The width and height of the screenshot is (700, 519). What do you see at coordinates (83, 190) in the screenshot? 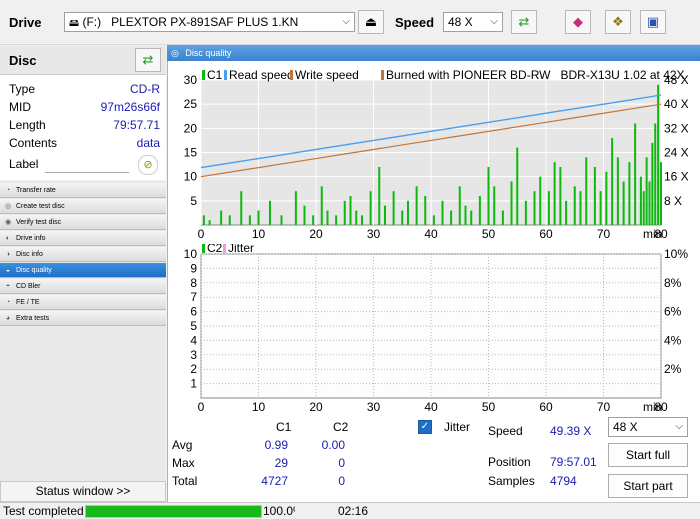
I see `sidebar-item-transfer-rate: ◔ Transfer rate` at bounding box center [83, 190].